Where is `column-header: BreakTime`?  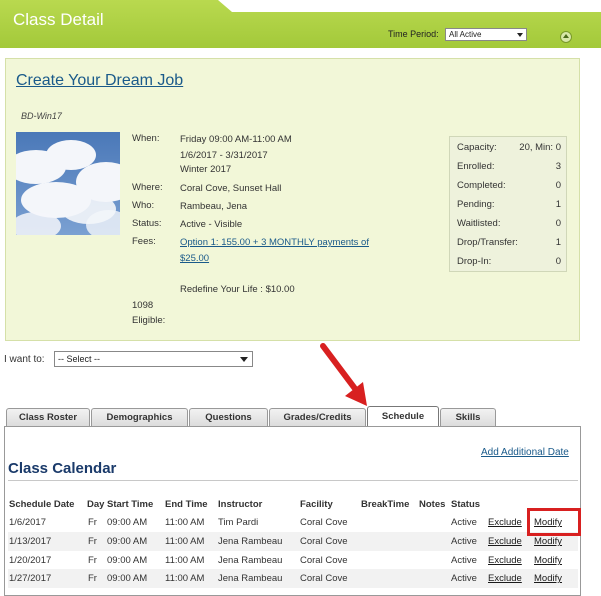
column-header: BreakTime is located at coordinates (385, 504).